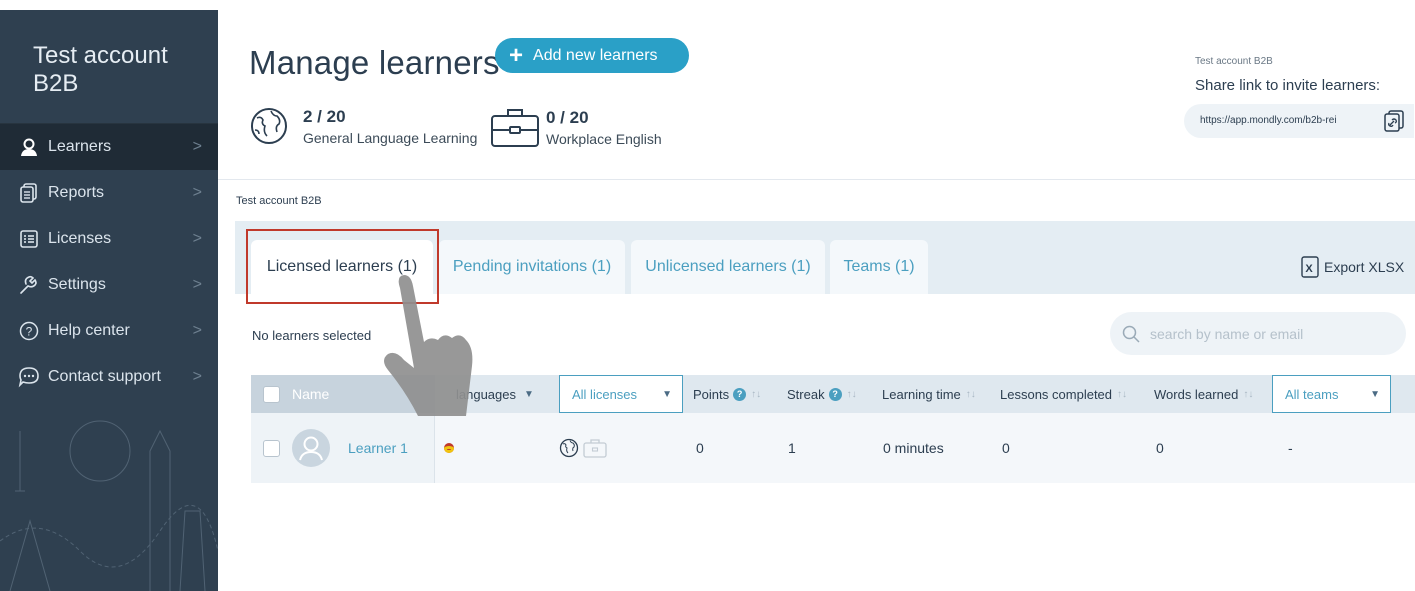 The image size is (1415, 591). Describe the element at coordinates (271, 448) in the screenshot. I see `row-checkbox` at that location.